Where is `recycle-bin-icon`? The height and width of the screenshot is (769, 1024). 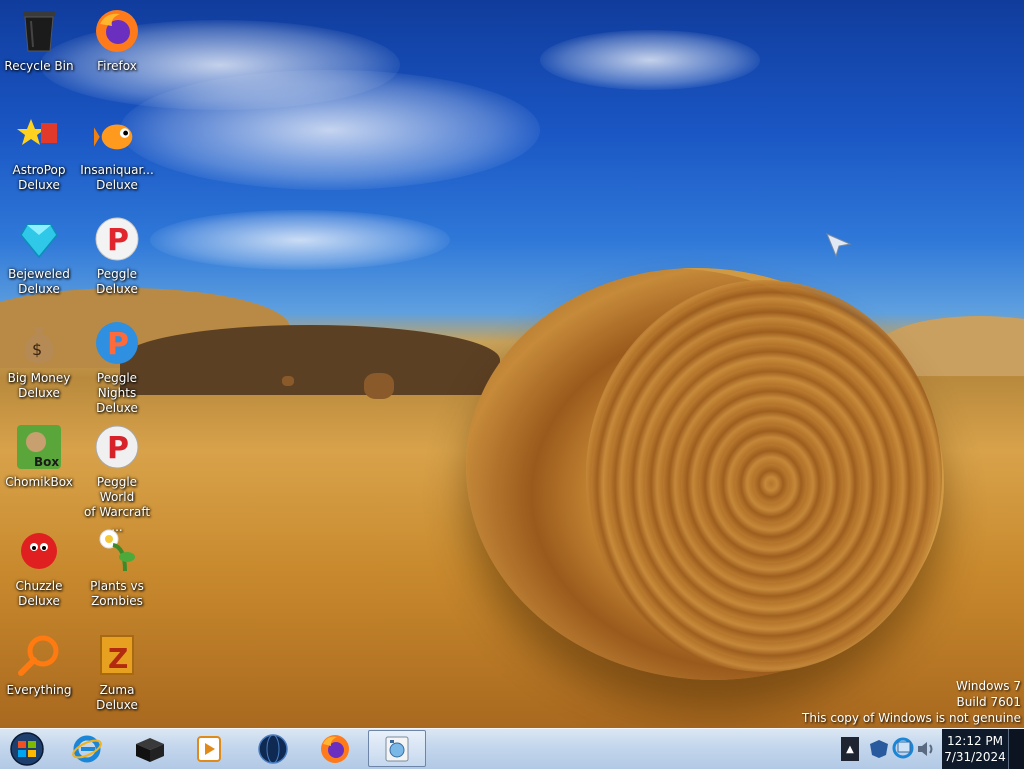 recycle-bin-icon is located at coordinates (39, 31).